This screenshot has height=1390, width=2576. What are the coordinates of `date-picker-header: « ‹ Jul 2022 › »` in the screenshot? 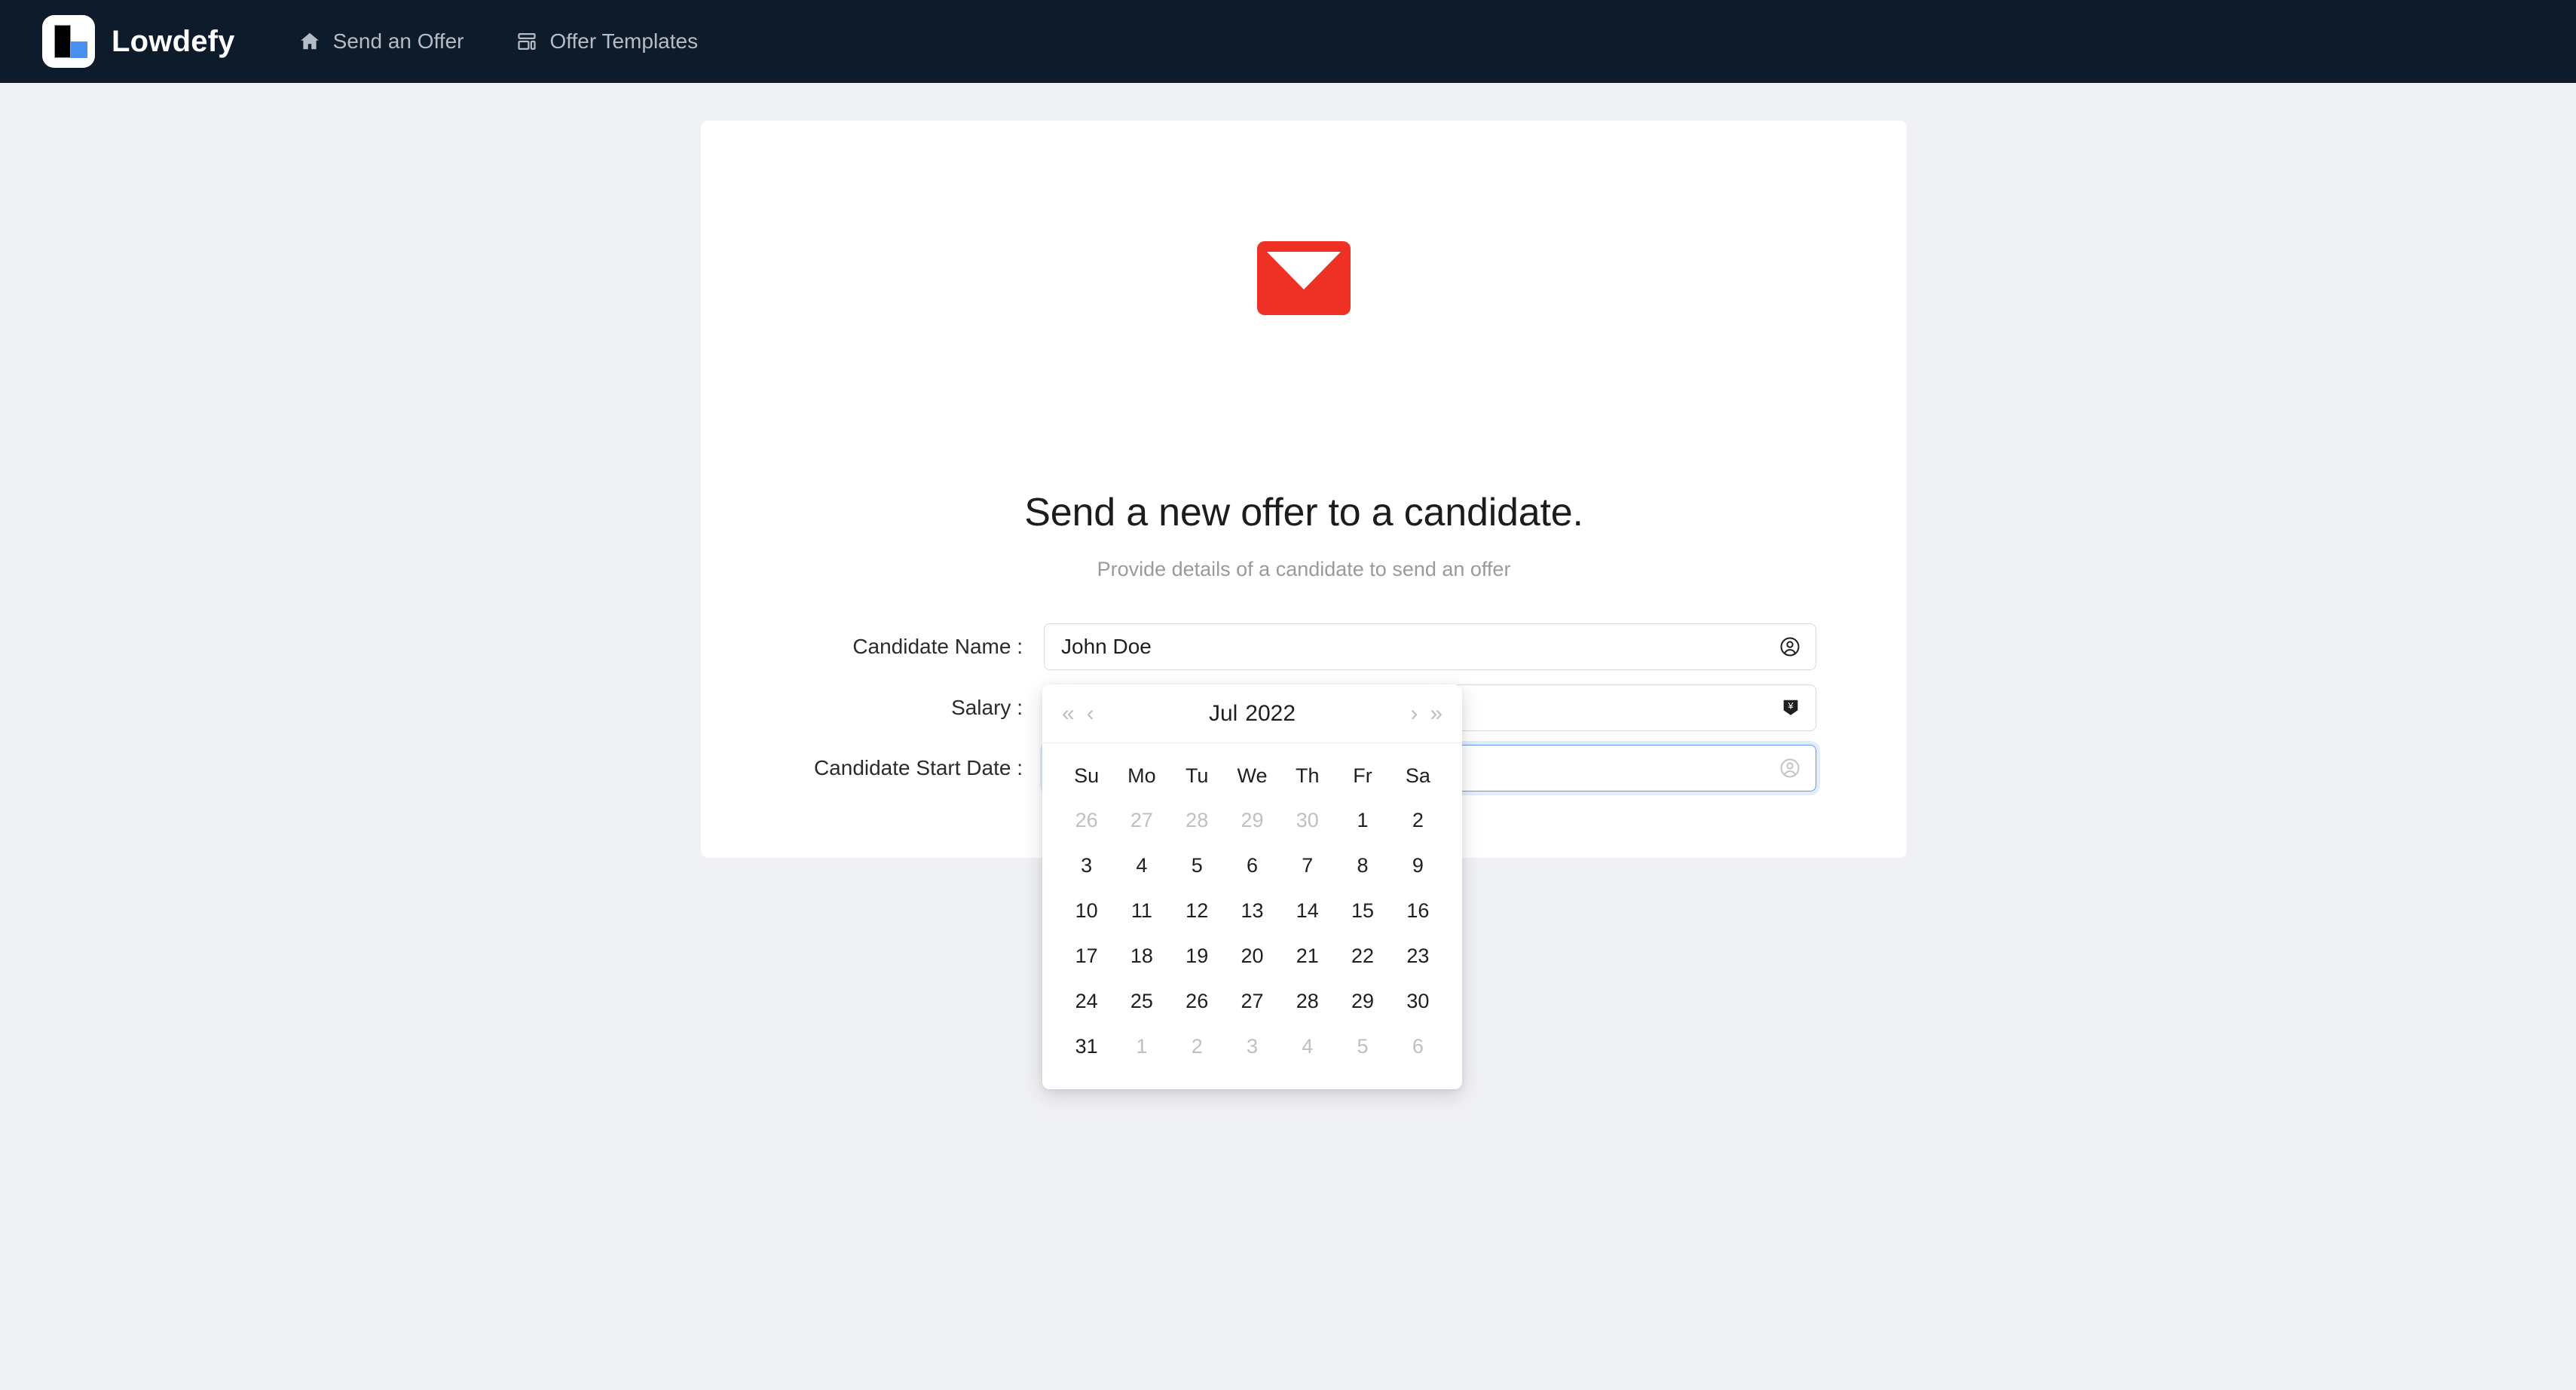 It's located at (1252, 713).